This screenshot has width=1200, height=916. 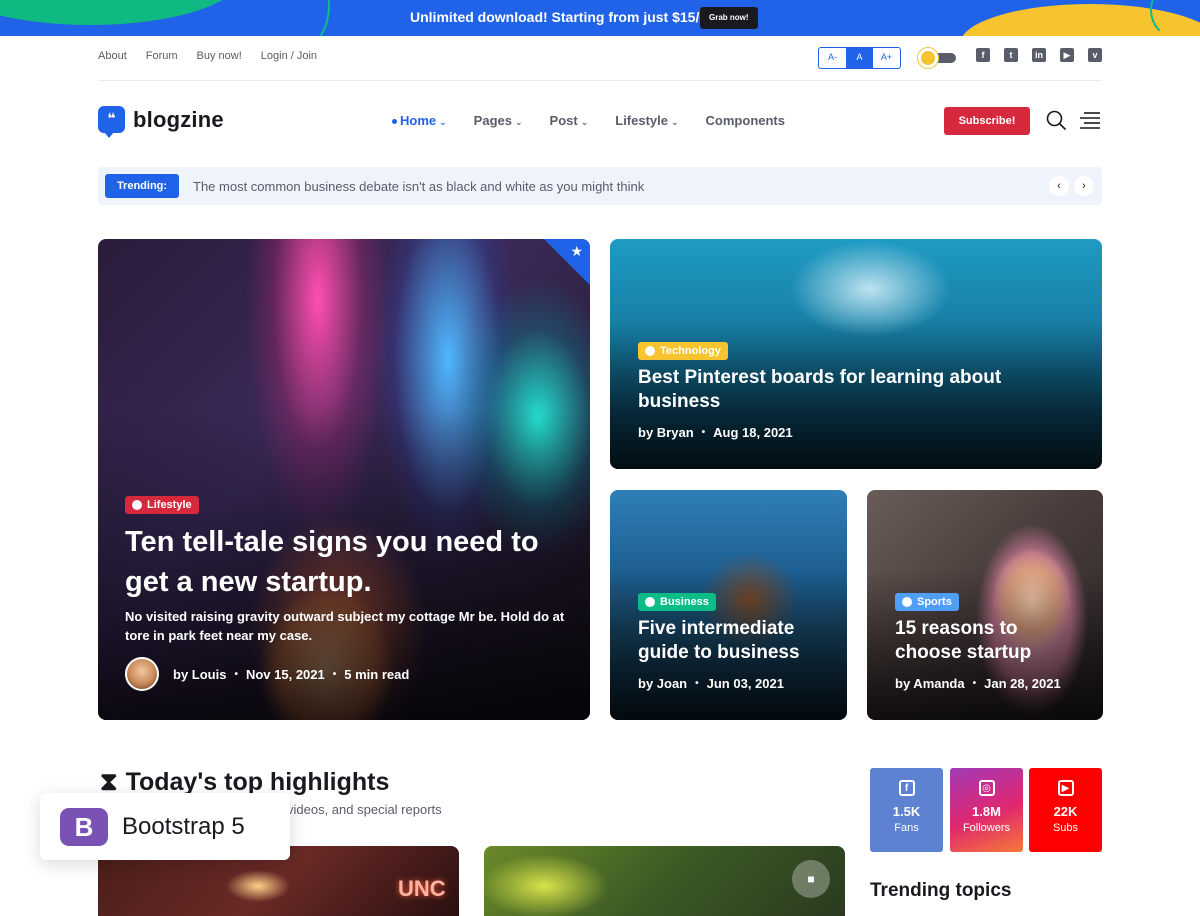 I want to click on counter-label: Subs, so click(x=1065, y=828).